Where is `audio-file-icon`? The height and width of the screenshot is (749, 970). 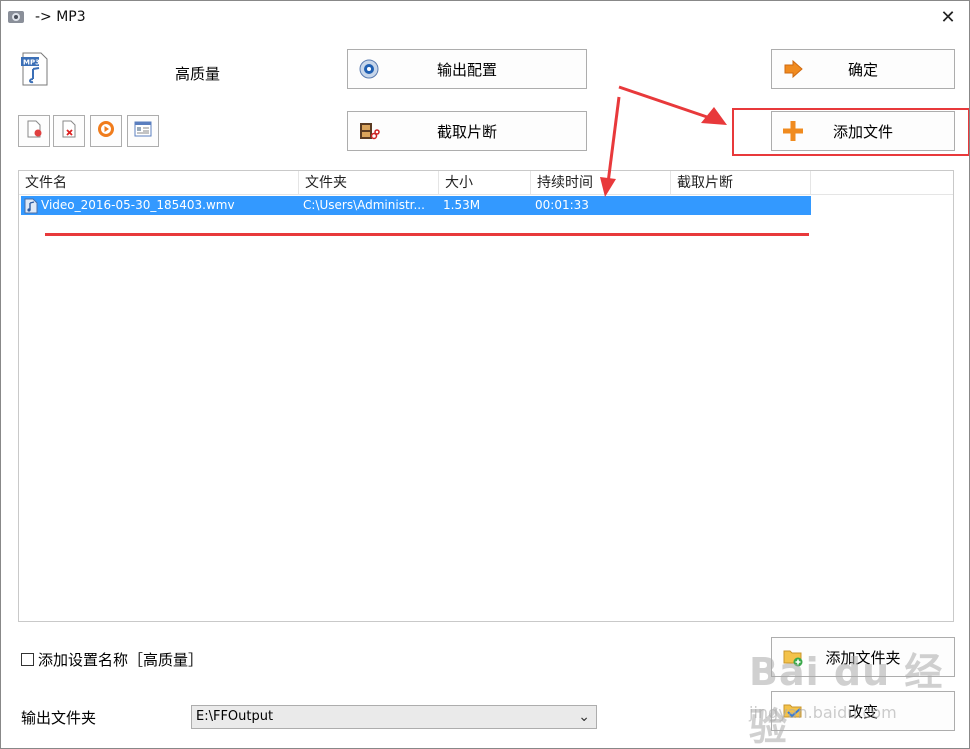
audio-file-icon is located at coordinates (31, 206).